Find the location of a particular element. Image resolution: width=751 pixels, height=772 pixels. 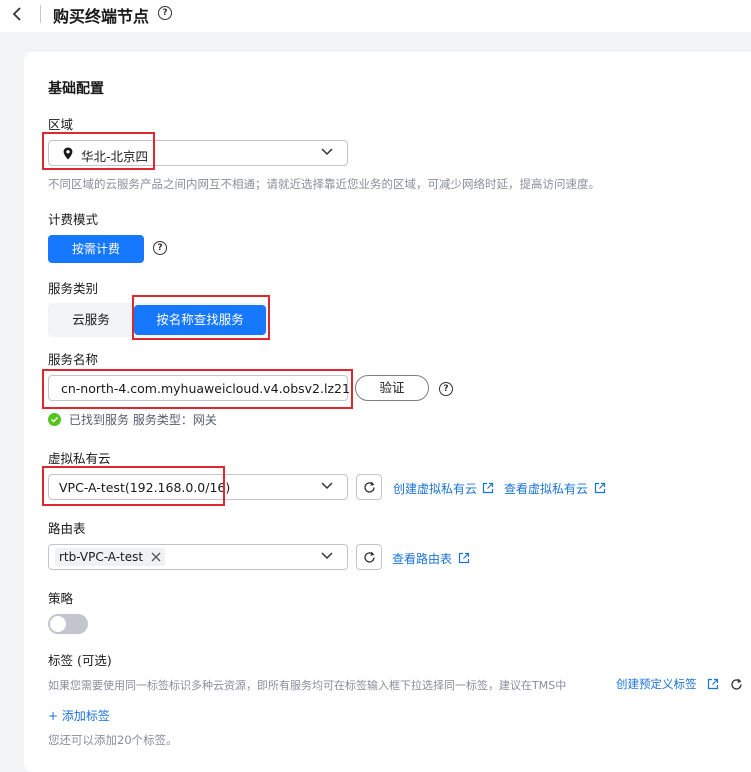

refresh-route-table-button is located at coordinates (369, 557).